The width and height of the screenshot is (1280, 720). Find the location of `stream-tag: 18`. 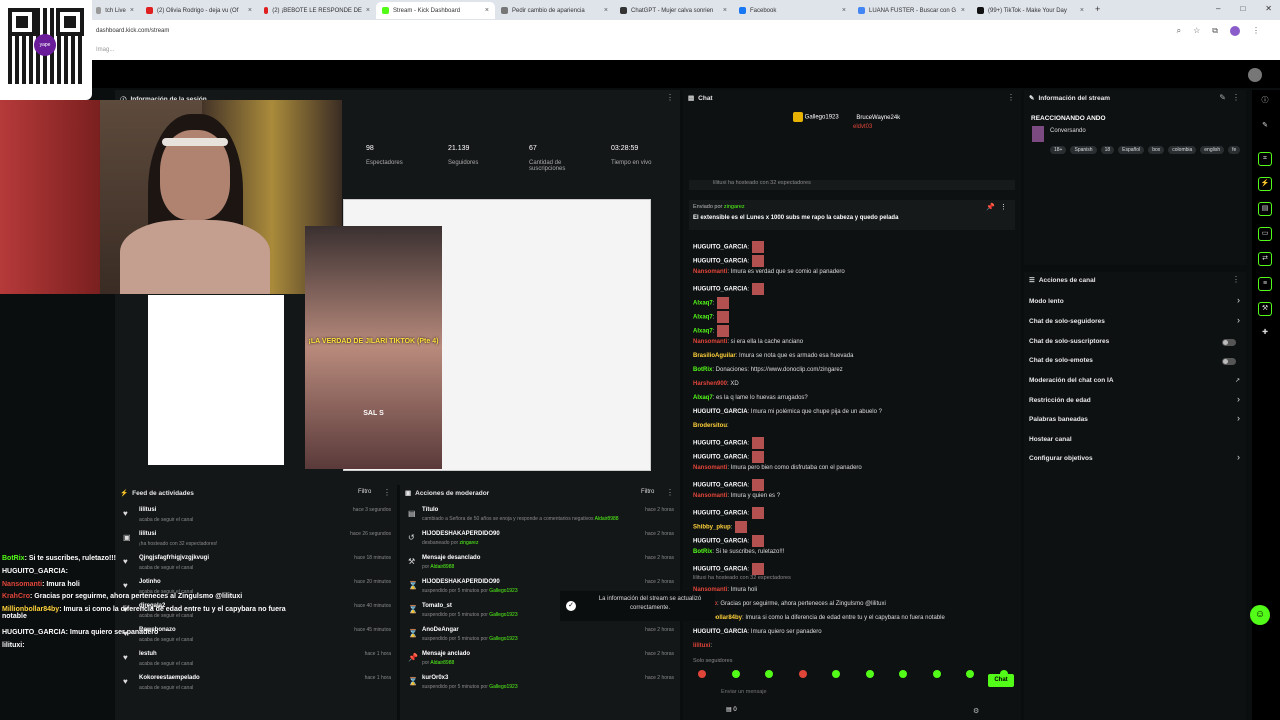

stream-tag: 18 is located at coordinates (1107, 150).